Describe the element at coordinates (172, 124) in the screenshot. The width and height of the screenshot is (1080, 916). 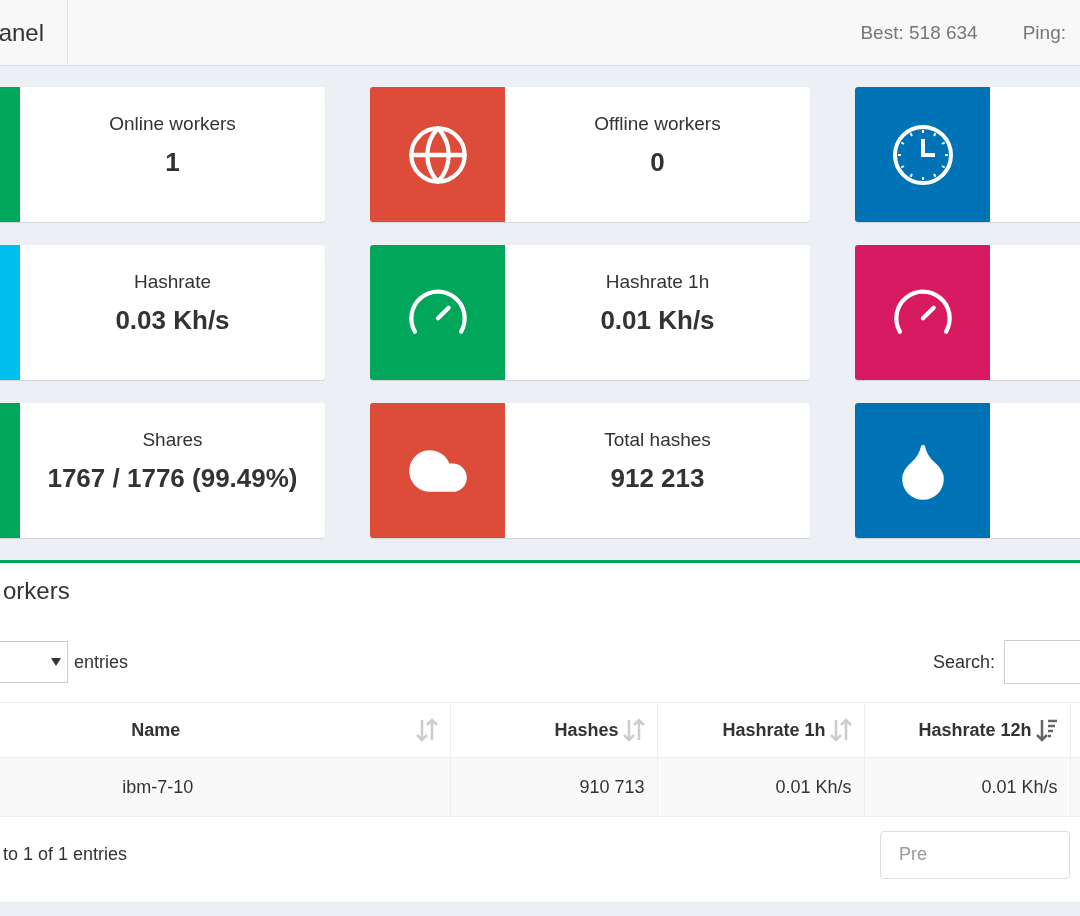
I see `info-box-label: Online workers` at that location.